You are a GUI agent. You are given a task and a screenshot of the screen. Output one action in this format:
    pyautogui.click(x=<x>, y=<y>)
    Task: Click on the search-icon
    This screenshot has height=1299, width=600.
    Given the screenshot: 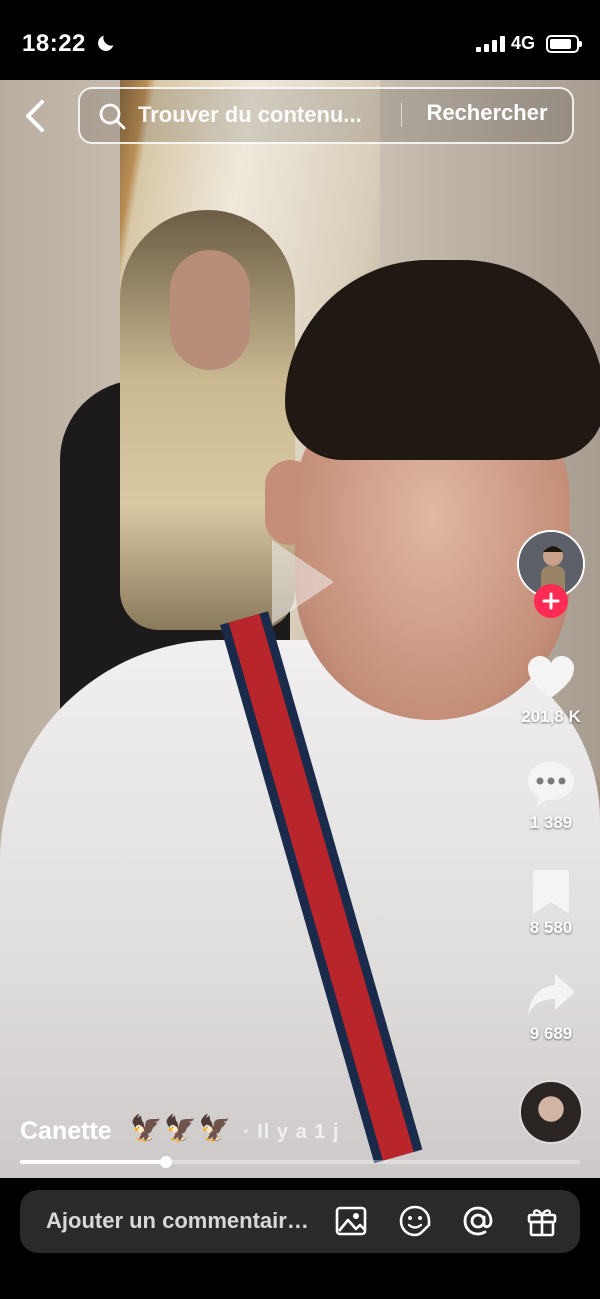 What is the action you would take?
    pyautogui.click(x=112, y=116)
    